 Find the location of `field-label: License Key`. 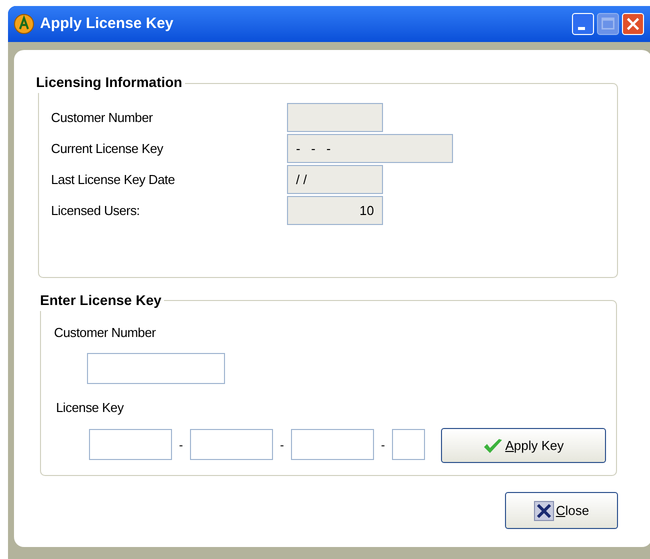

field-label: License Key is located at coordinates (90, 408).